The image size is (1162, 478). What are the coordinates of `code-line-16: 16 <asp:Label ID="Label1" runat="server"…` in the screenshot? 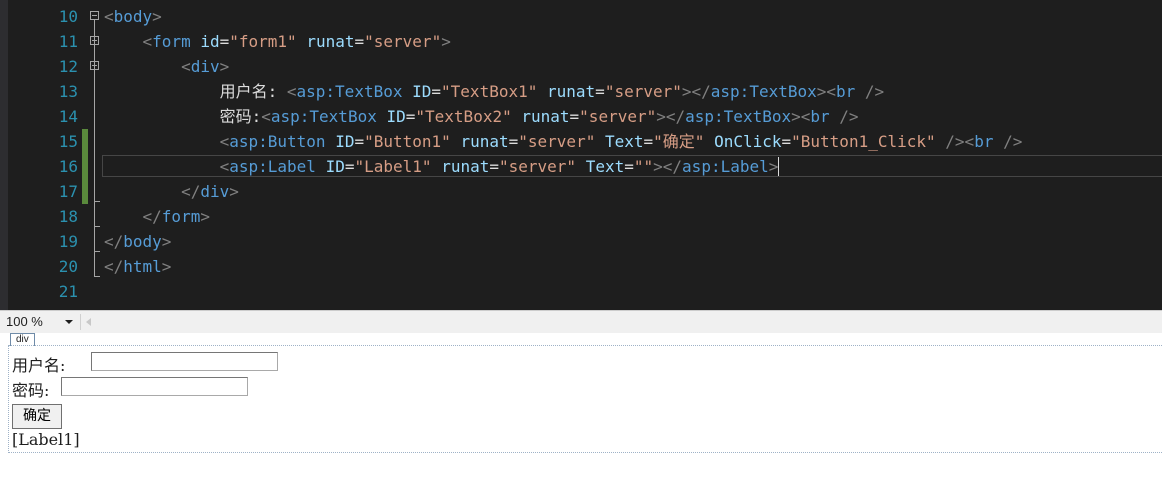 It's located at (581, 166).